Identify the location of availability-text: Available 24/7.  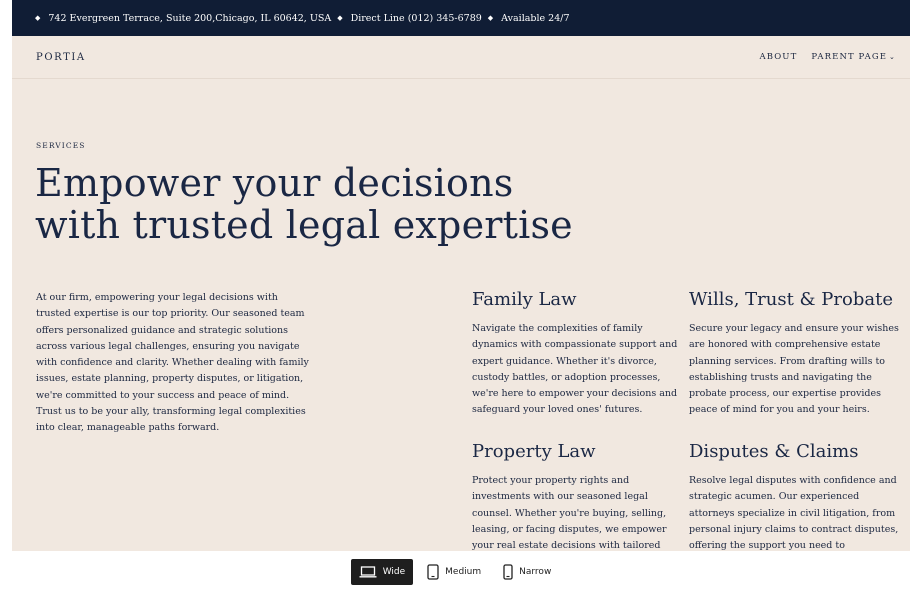
(535, 18).